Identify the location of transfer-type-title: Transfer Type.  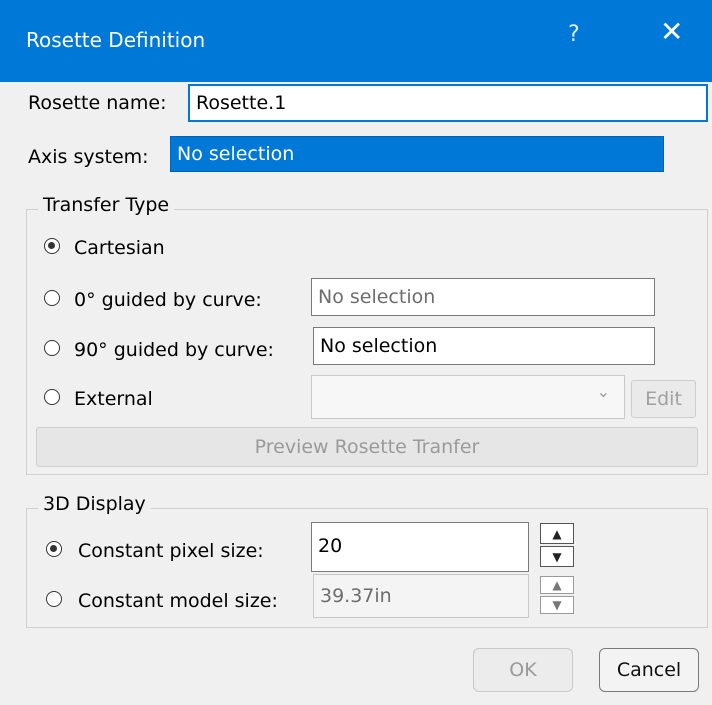
(106, 205).